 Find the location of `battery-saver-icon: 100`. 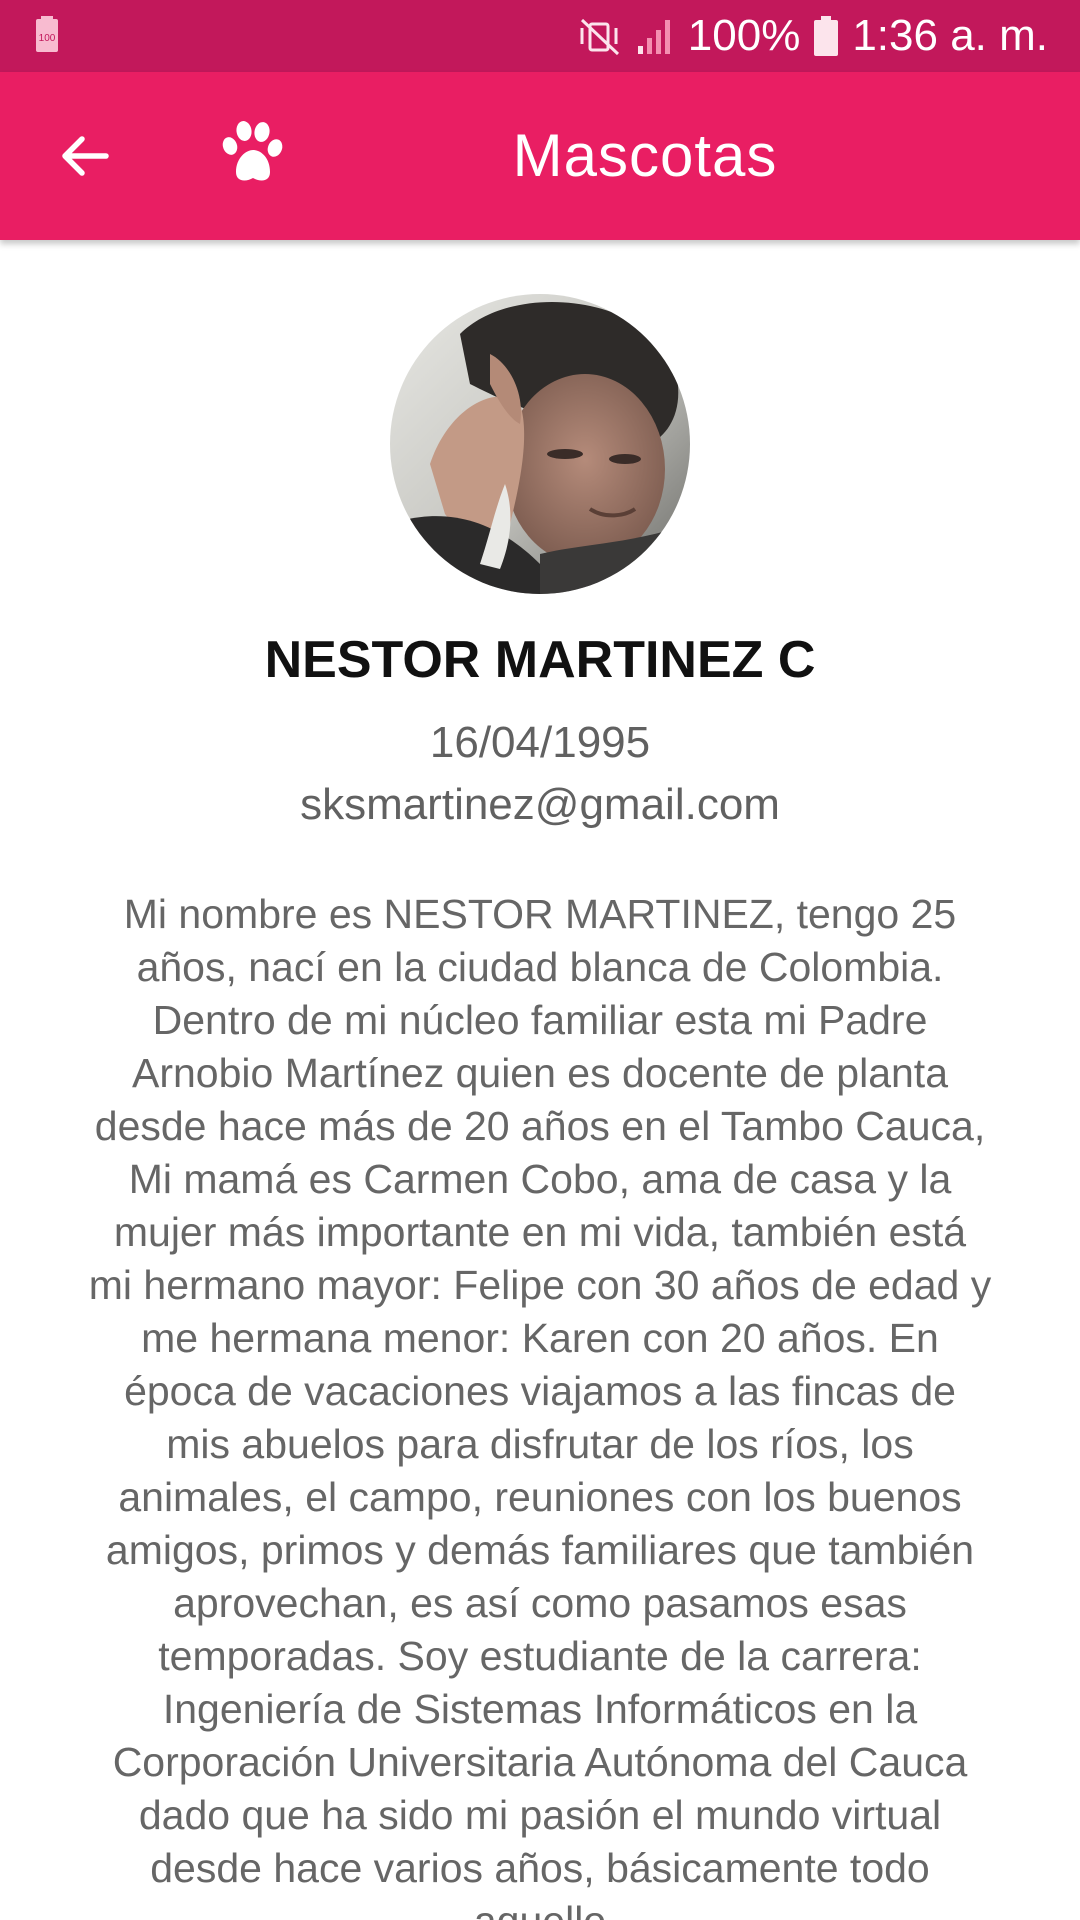

battery-saver-icon: 100 is located at coordinates (47, 34).